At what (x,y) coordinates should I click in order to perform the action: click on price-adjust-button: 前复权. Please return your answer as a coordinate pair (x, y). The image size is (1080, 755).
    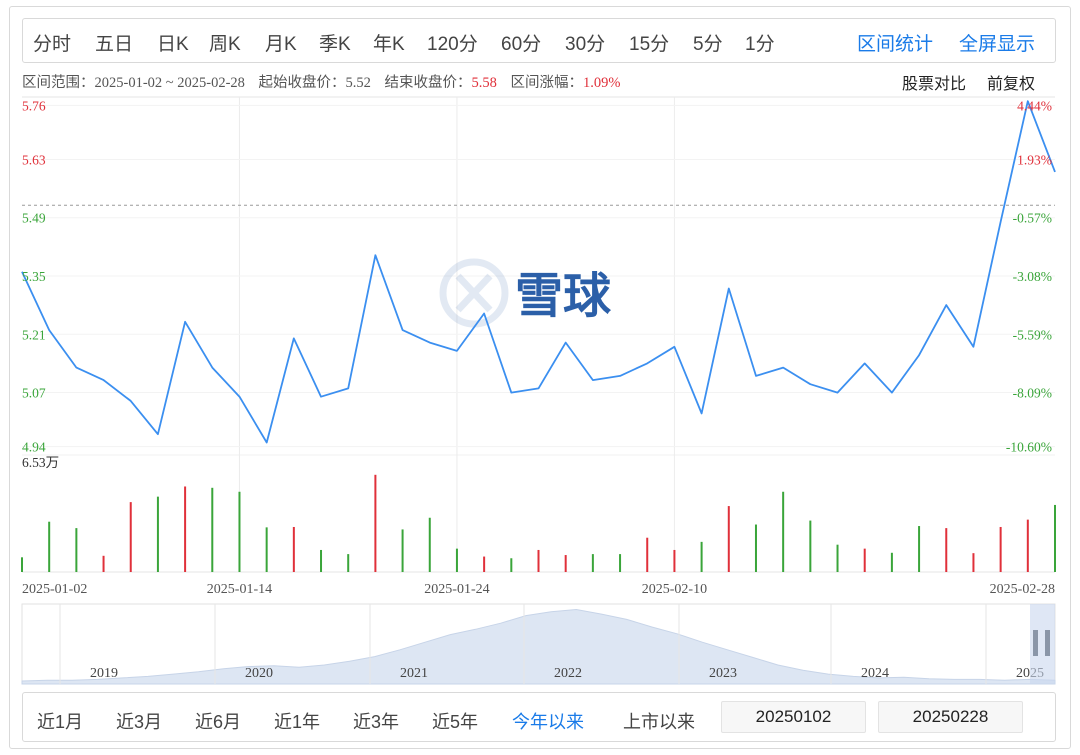
    Looking at the image, I should click on (1011, 82).